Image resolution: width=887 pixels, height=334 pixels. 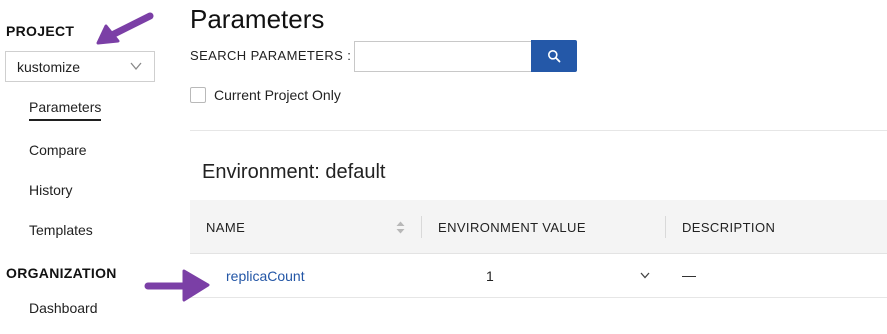 What do you see at coordinates (538, 276) in the screenshot?
I see `table-row: replicaCount 1 —` at bounding box center [538, 276].